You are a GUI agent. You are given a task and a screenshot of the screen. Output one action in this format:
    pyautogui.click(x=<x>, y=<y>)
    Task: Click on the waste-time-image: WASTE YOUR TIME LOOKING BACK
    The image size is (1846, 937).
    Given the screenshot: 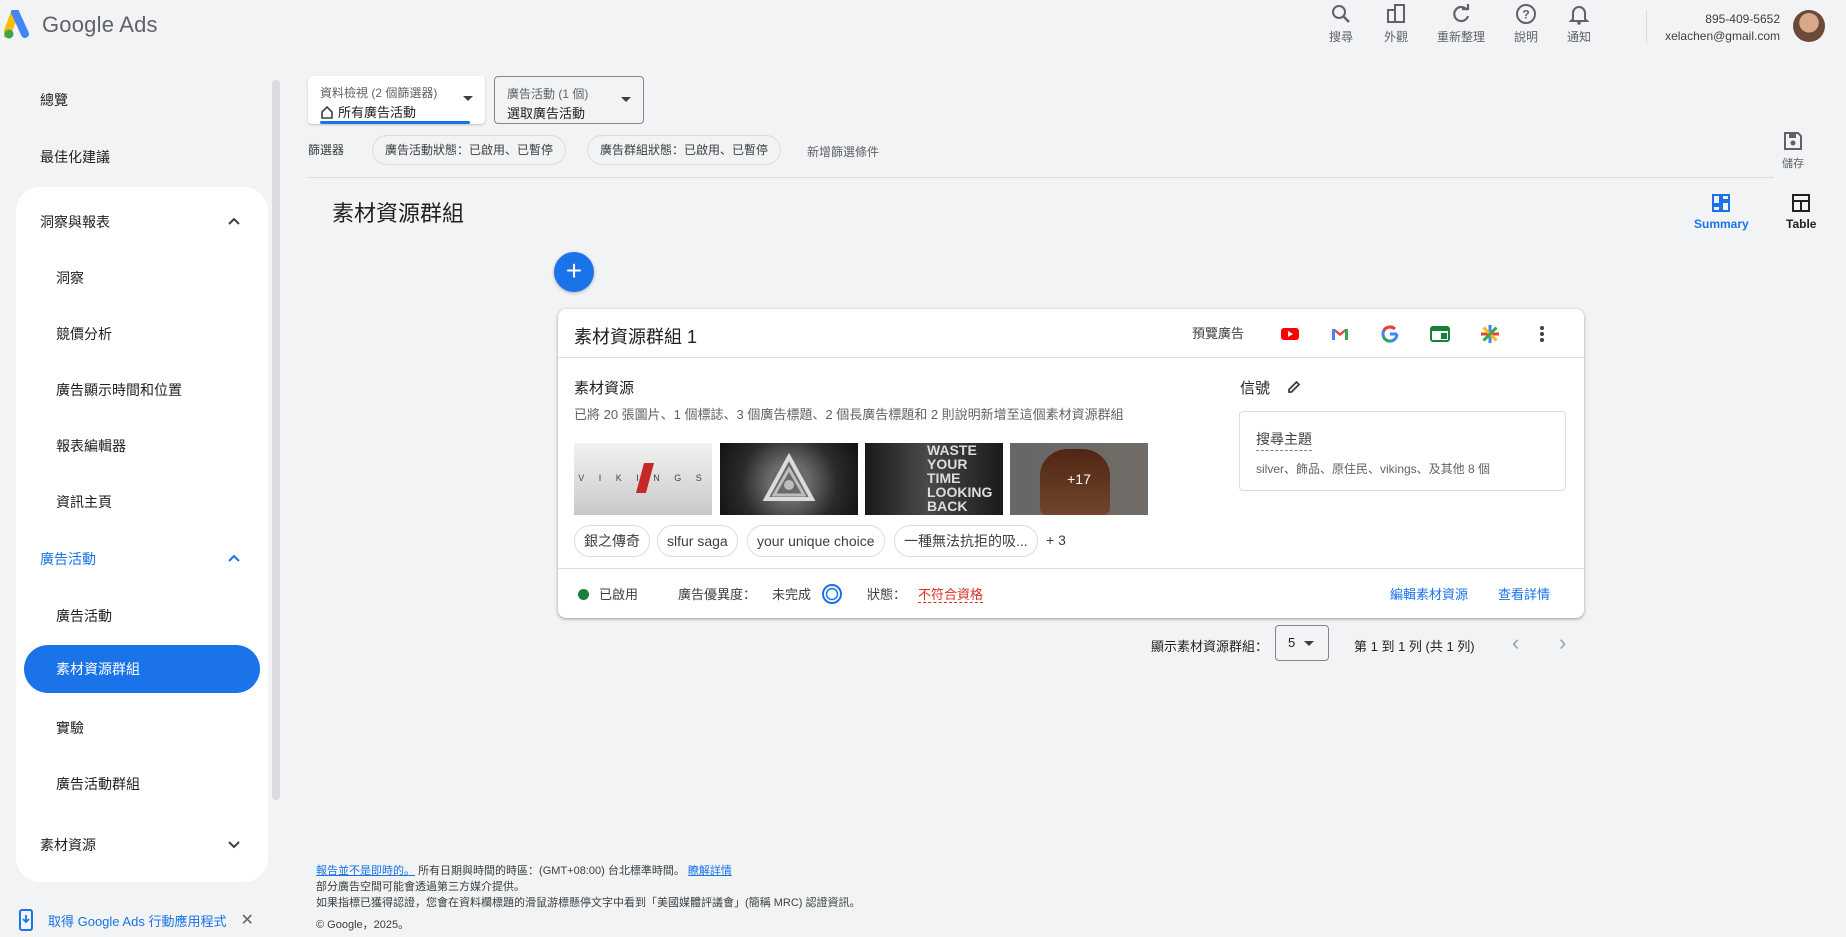 What is the action you would take?
    pyautogui.click(x=960, y=478)
    